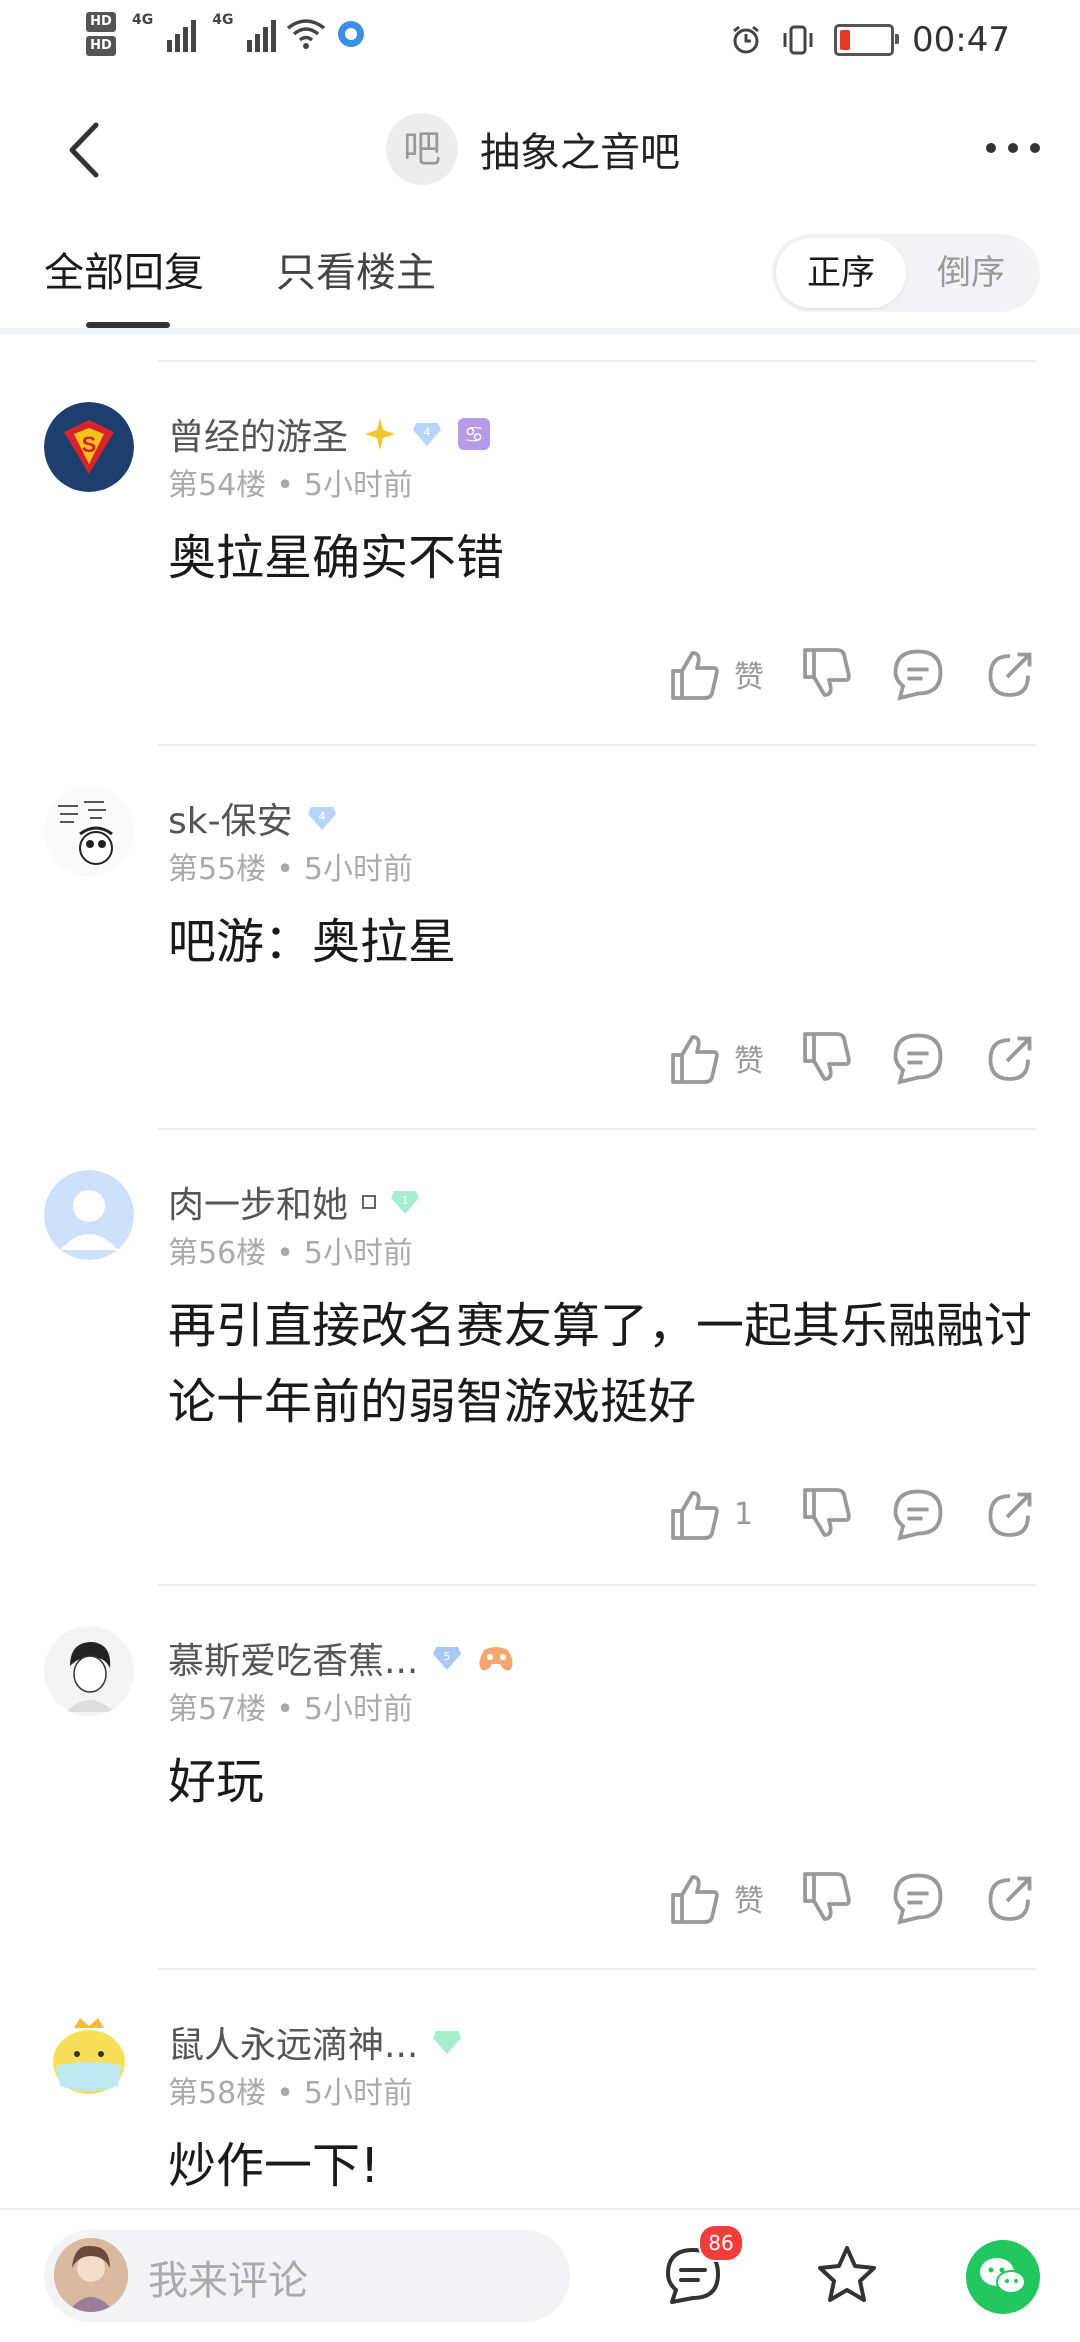  I want to click on reply-item: 鼠人永远滴神... 第58楼 • 5小时前 炒作一下!, so click(540, 2088).